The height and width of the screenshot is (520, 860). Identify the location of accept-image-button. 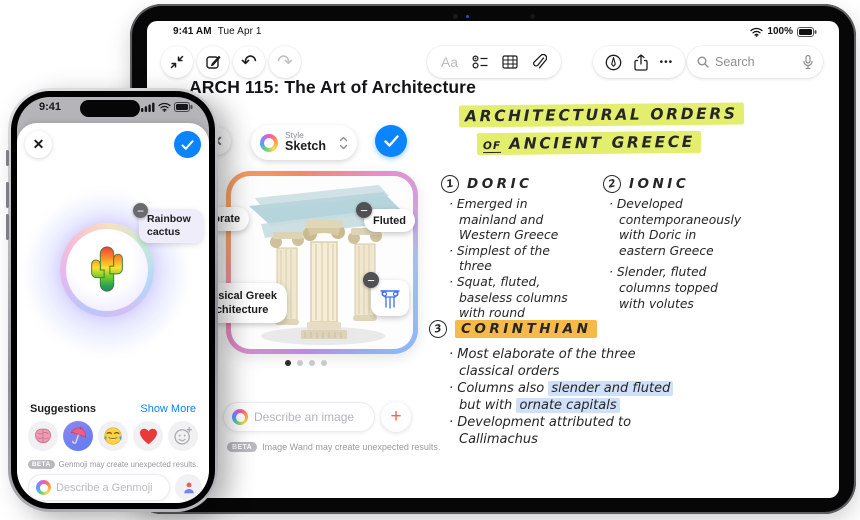
(391, 141).